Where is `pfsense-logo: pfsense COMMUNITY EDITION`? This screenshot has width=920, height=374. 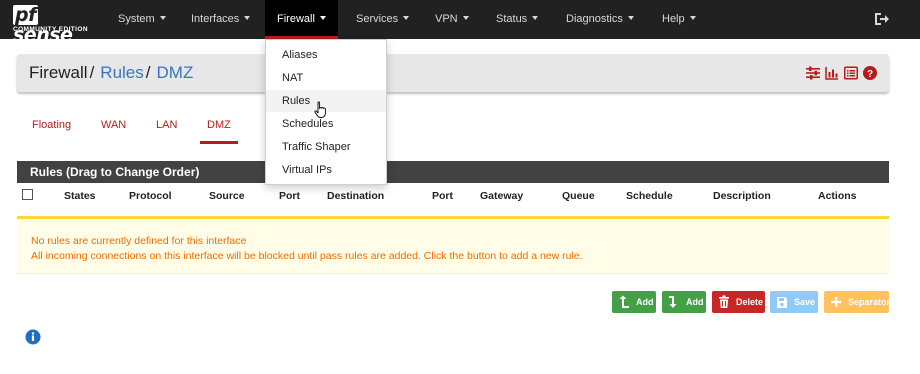
pfsense-logo: pfsense COMMUNITY EDITION is located at coordinates (55, 25).